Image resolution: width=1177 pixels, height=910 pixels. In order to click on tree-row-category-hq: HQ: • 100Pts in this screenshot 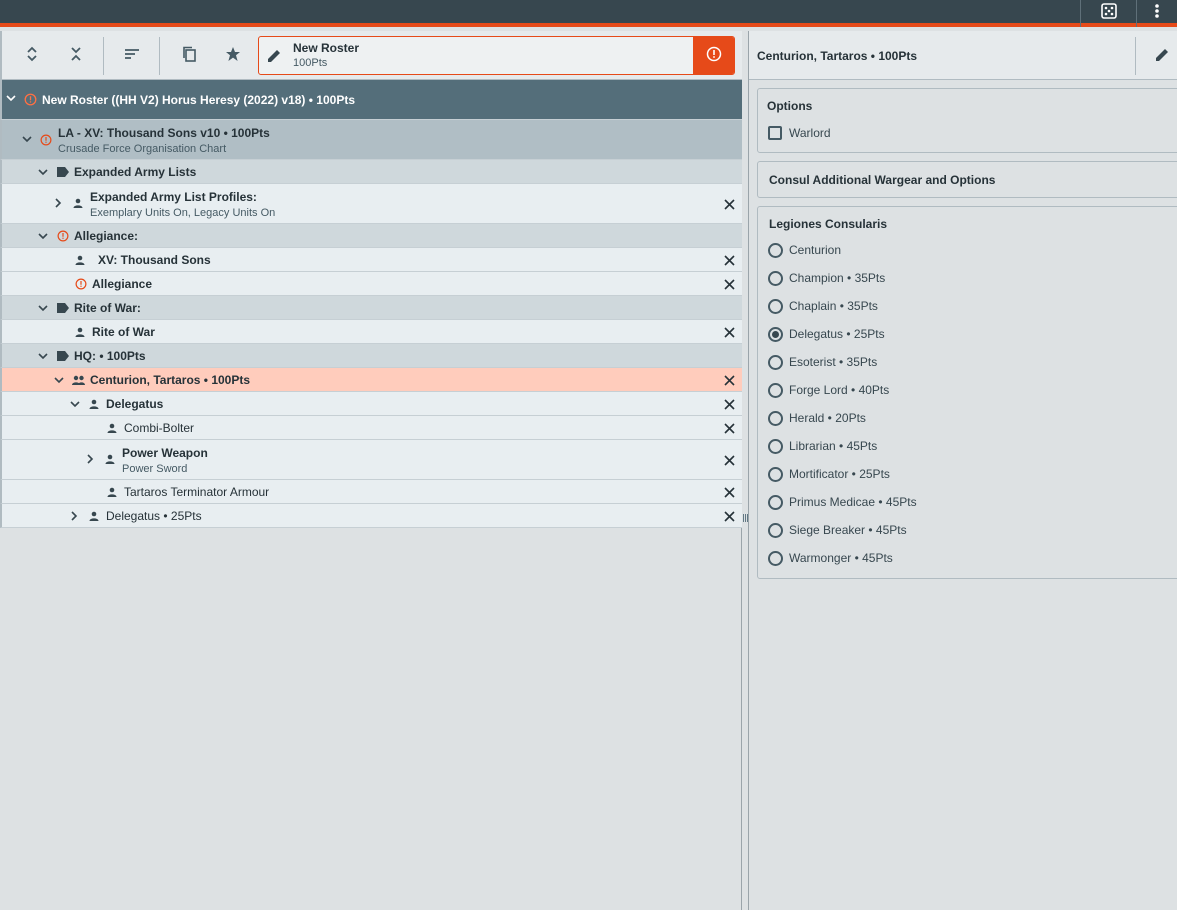, I will do `click(371, 356)`.